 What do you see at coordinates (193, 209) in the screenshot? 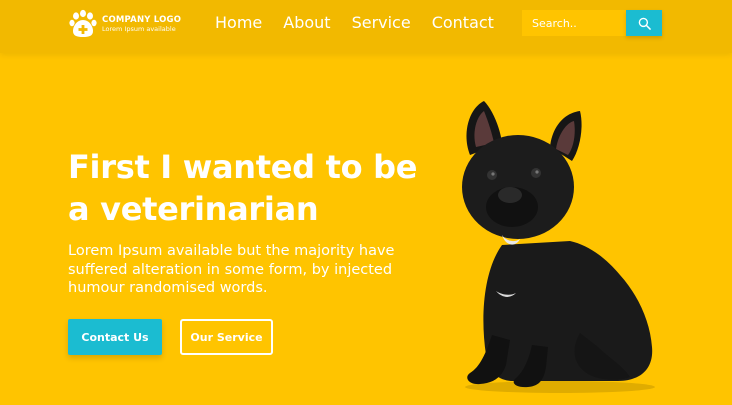
I see `hero-title-line-2: a veterinarian` at bounding box center [193, 209].